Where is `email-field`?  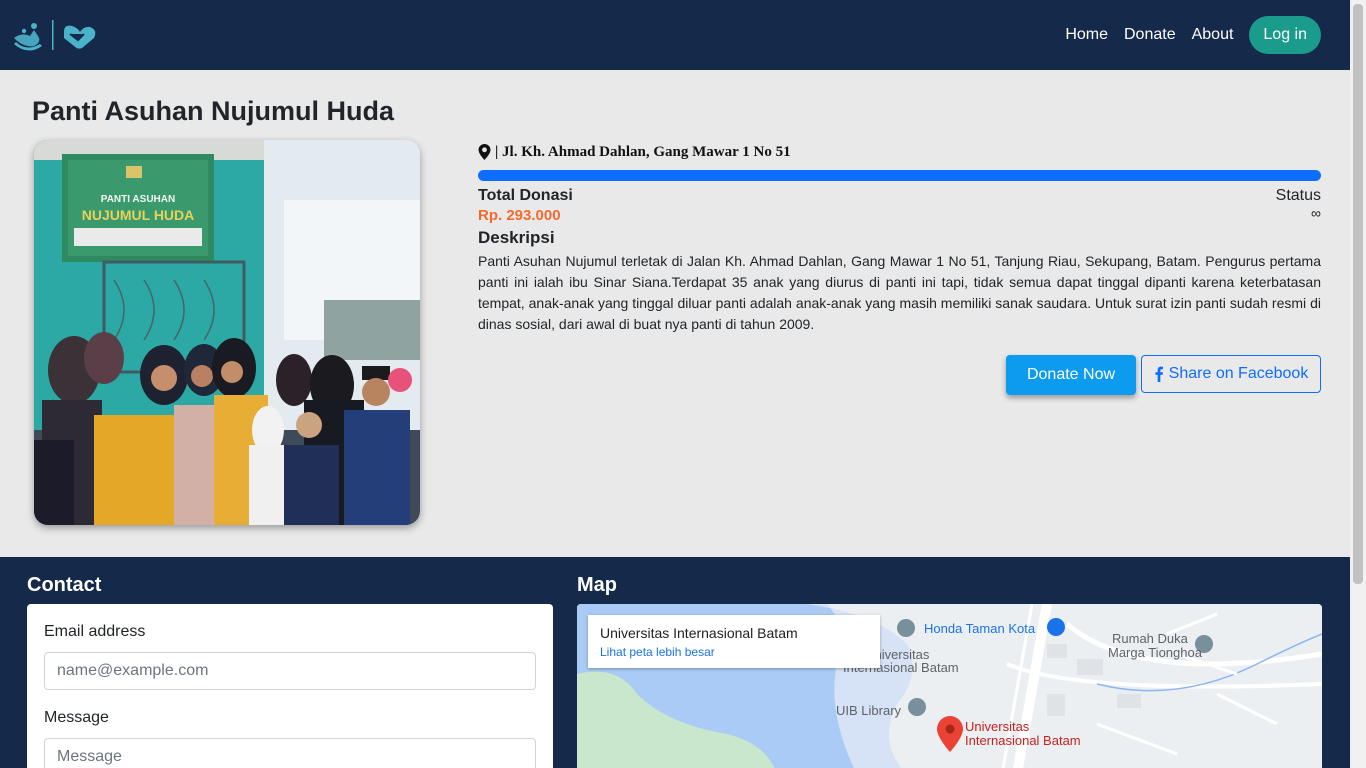
email-field is located at coordinates (290, 671).